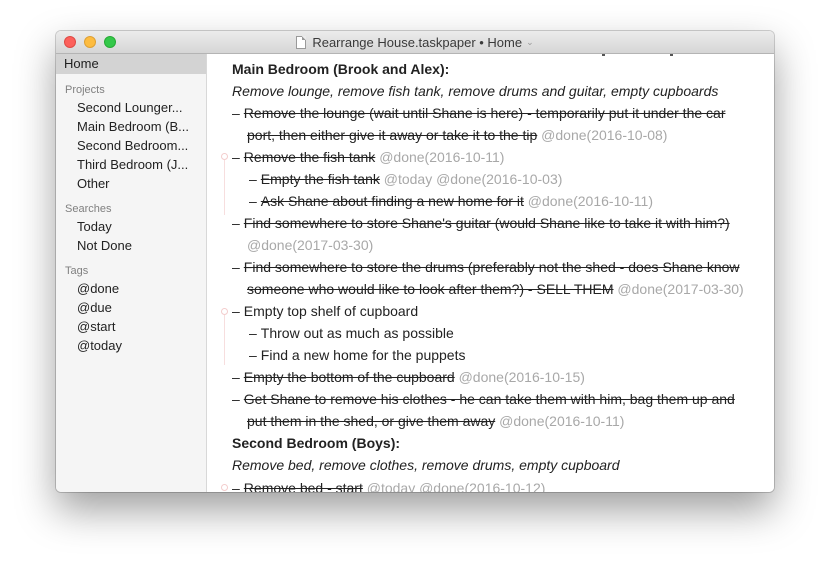 The image size is (830, 572). What do you see at coordinates (124, 345) in the screenshot?
I see `sidebar-item-tag: @today` at bounding box center [124, 345].